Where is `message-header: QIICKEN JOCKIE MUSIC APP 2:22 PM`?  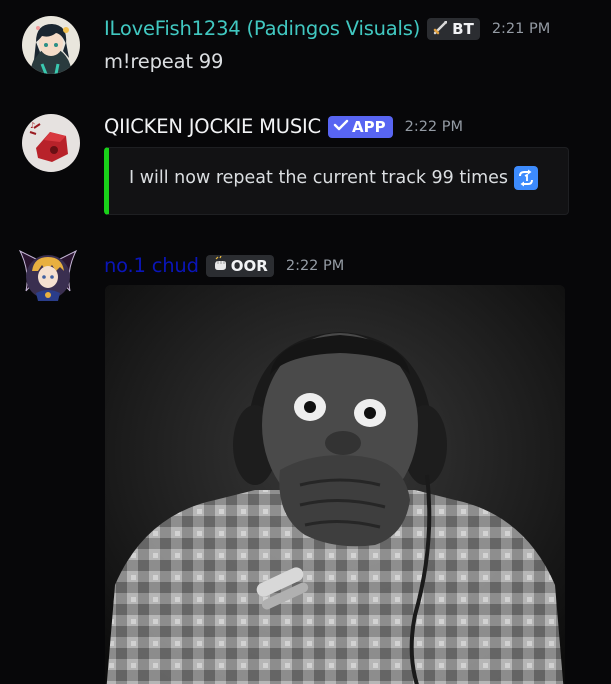
message-header: QIICKEN JOCKIE MUSIC APP 2:22 PM is located at coordinates (283, 126).